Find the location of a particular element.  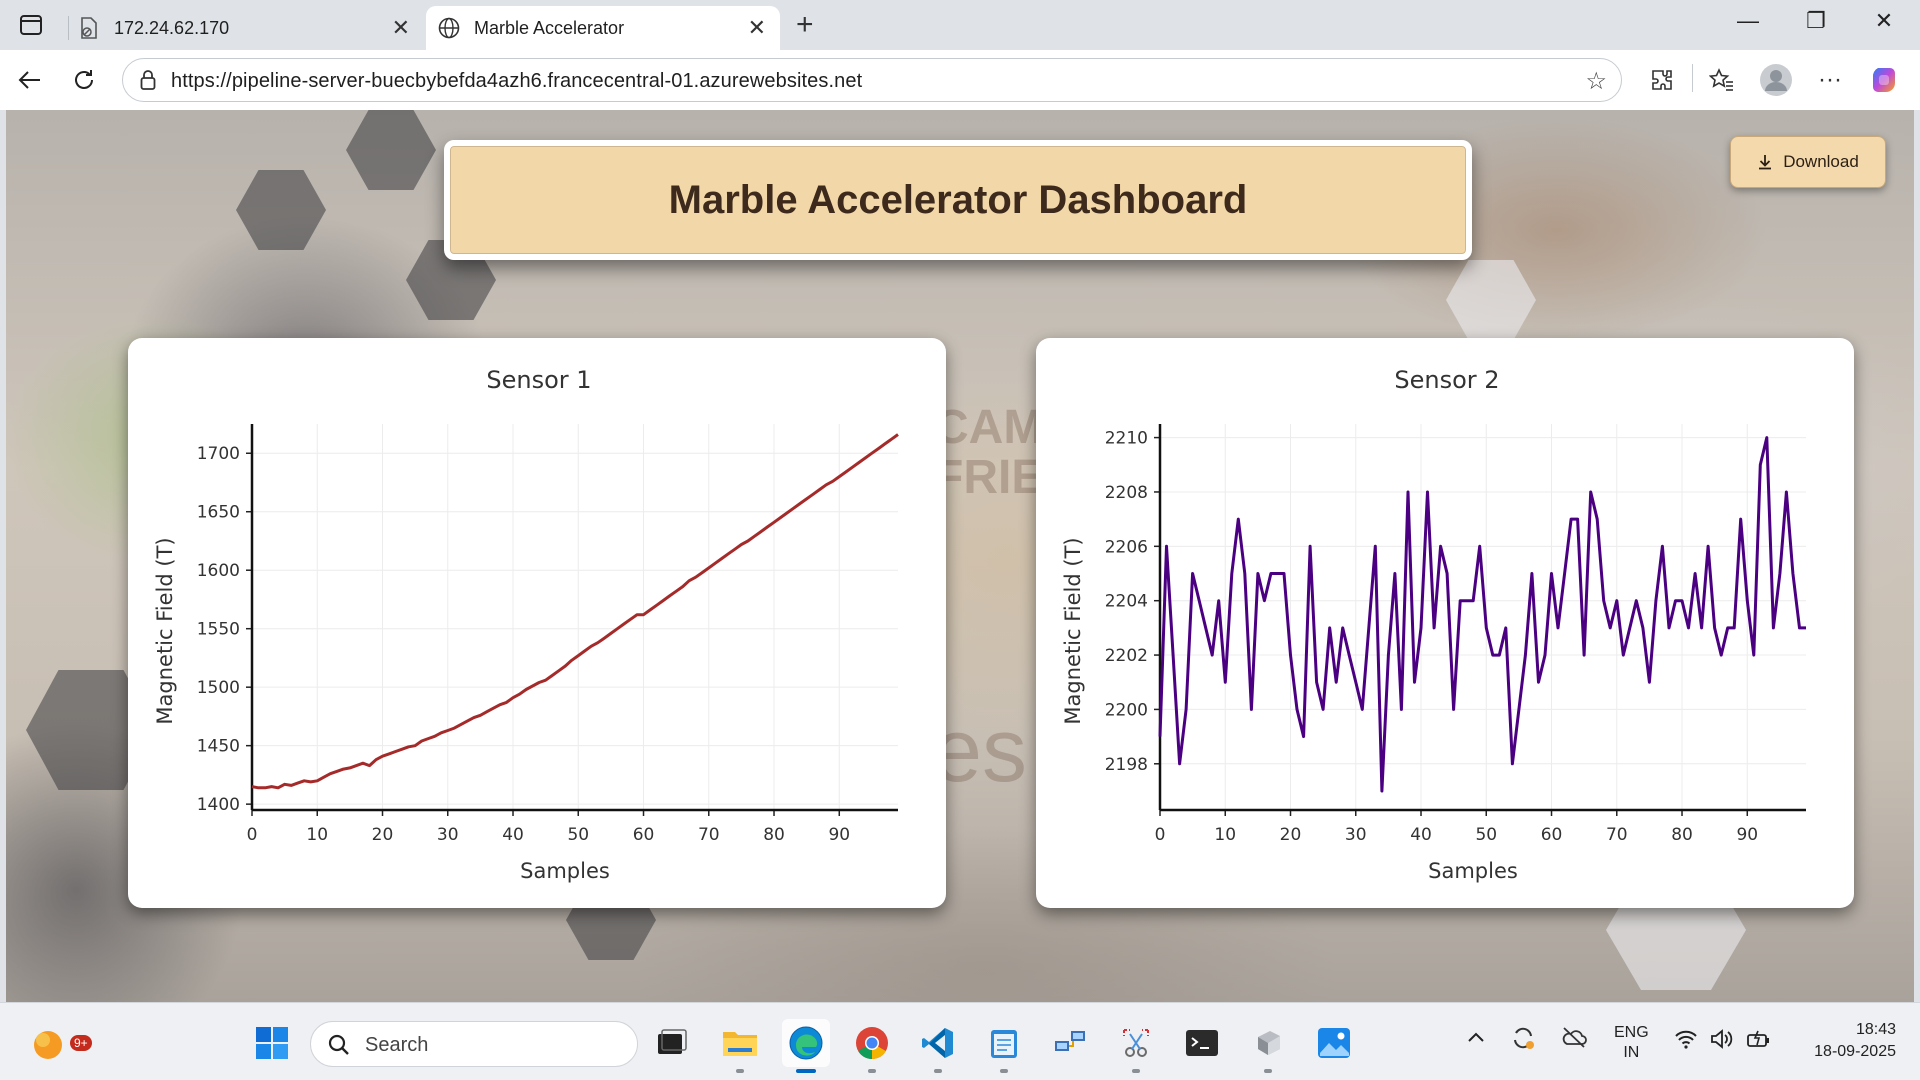

chart-title: Sensor 2 is located at coordinates (1446, 380).